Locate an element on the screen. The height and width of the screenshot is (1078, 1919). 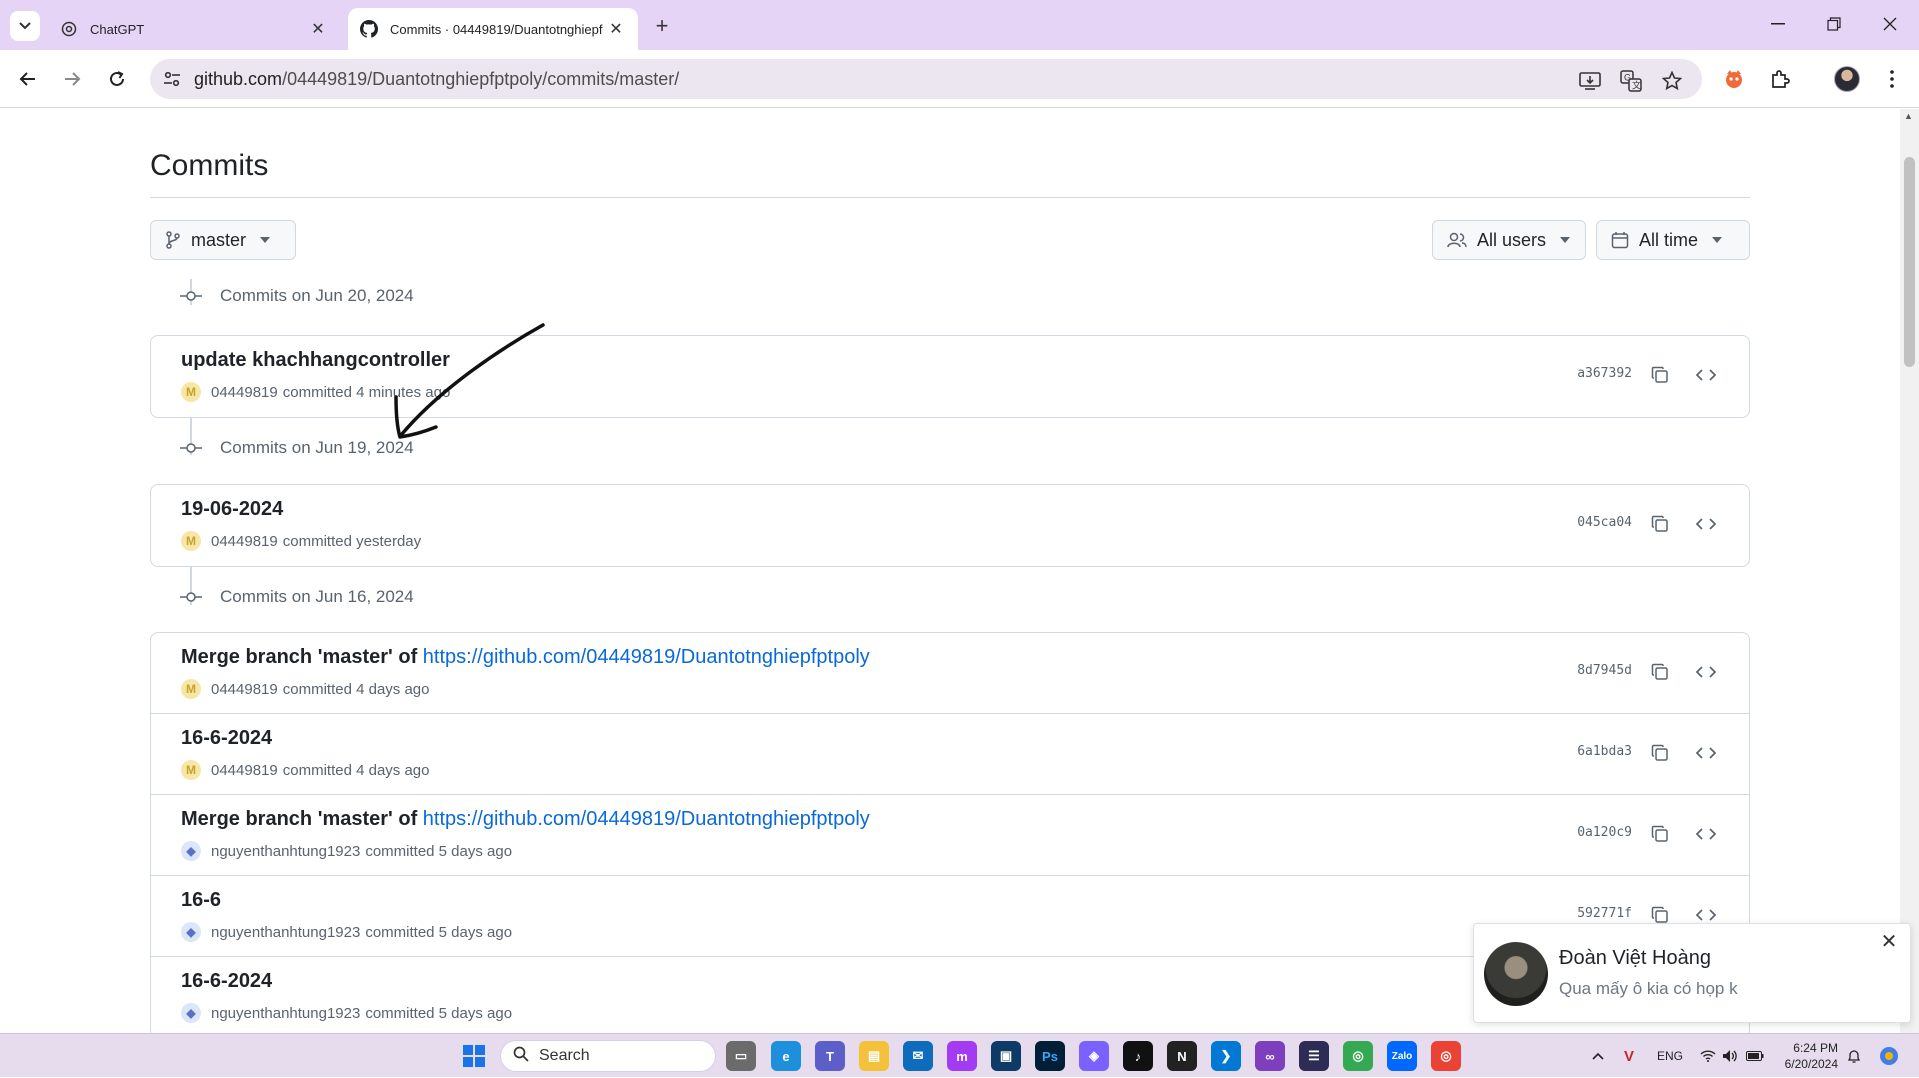
scrollbar-thumb is located at coordinates (1909, 262).